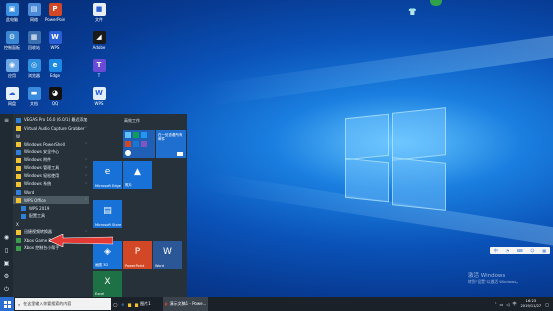 The height and width of the screenshot is (311, 553). I want to click on desktop-icon: ▣ 此电脑, so click(12, 13).